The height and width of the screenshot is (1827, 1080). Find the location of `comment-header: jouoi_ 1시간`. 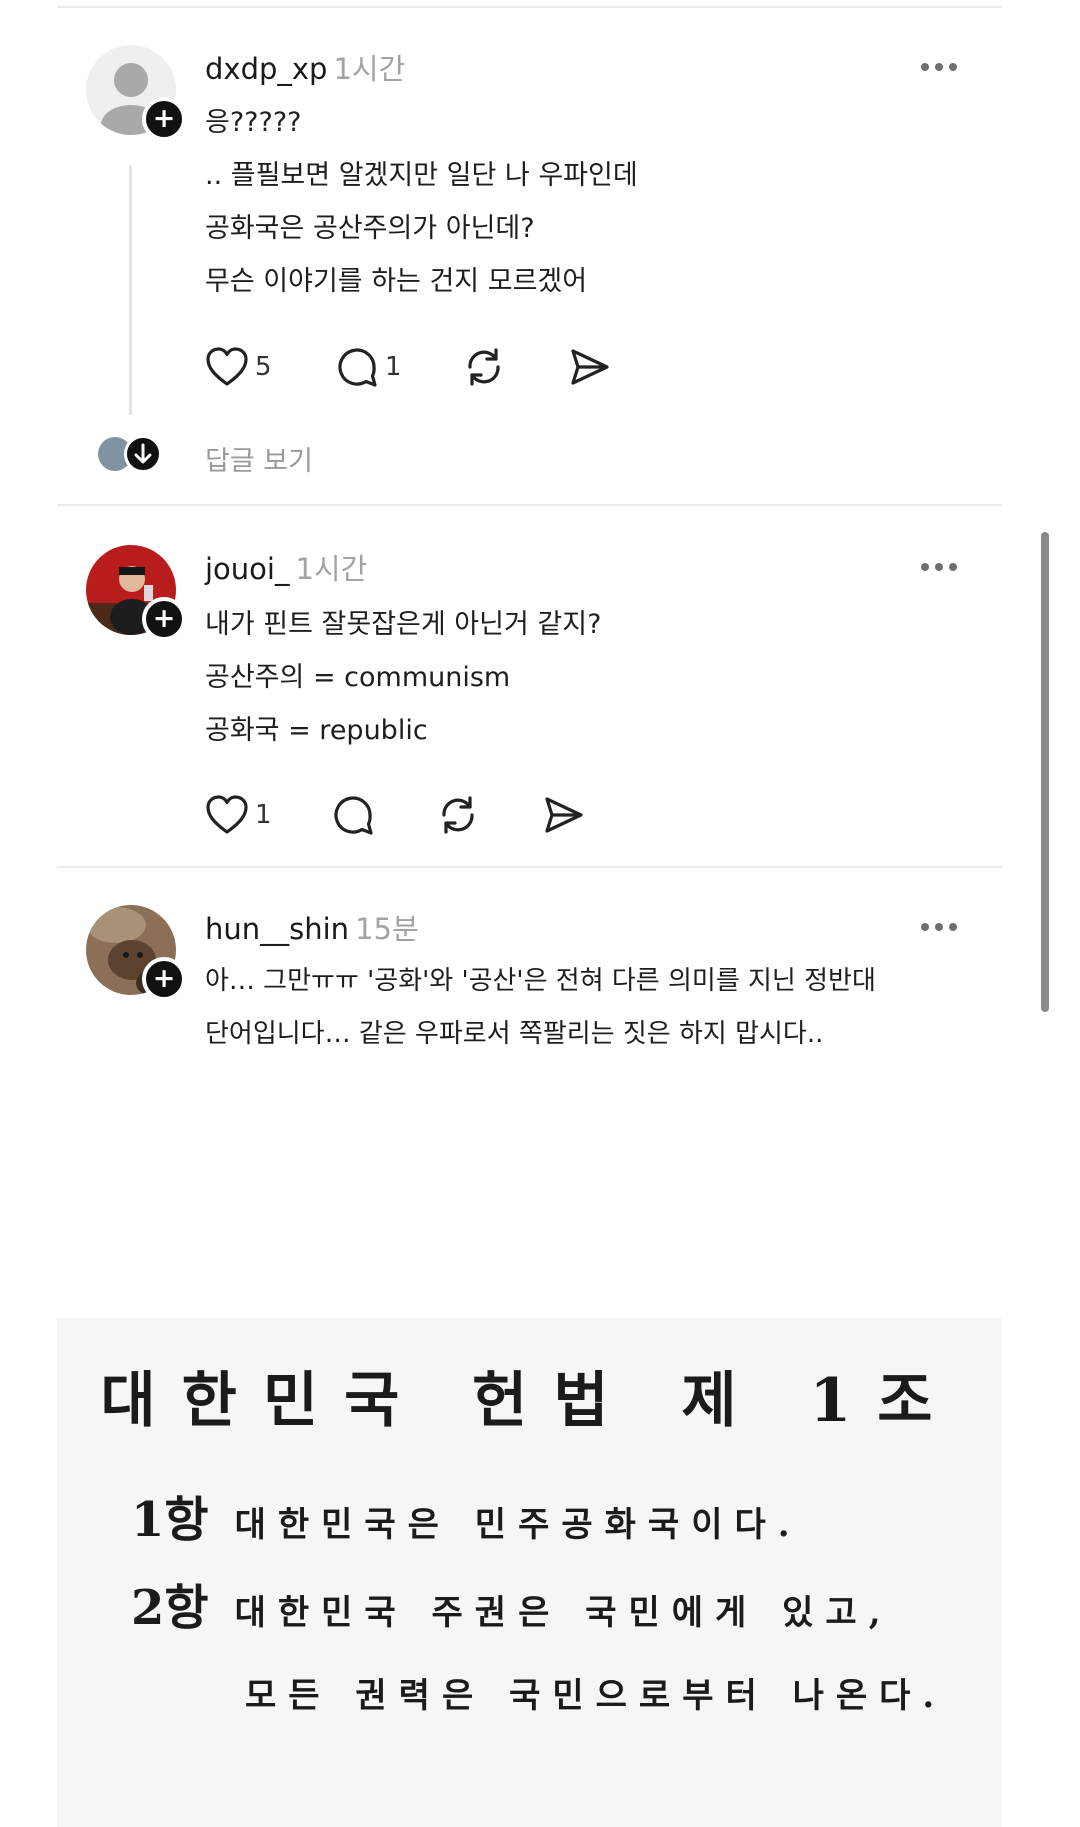

comment-header: jouoi_ 1시간 is located at coordinates (286, 567).